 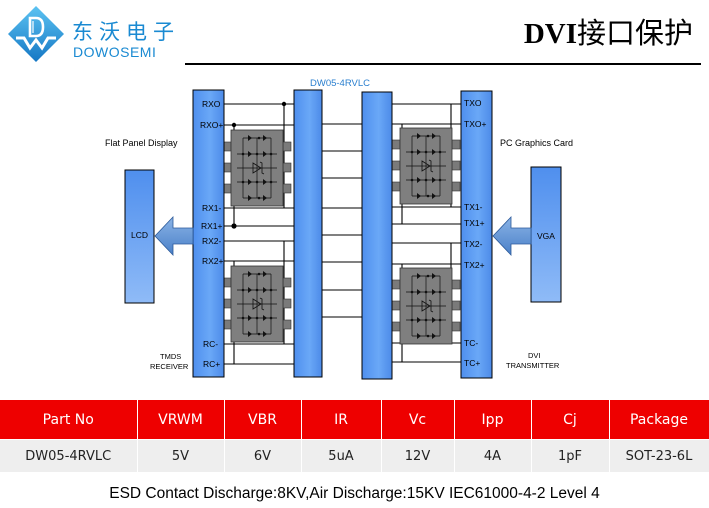 What do you see at coordinates (472, 363) in the screenshot?
I see `pin-label: TC+` at bounding box center [472, 363].